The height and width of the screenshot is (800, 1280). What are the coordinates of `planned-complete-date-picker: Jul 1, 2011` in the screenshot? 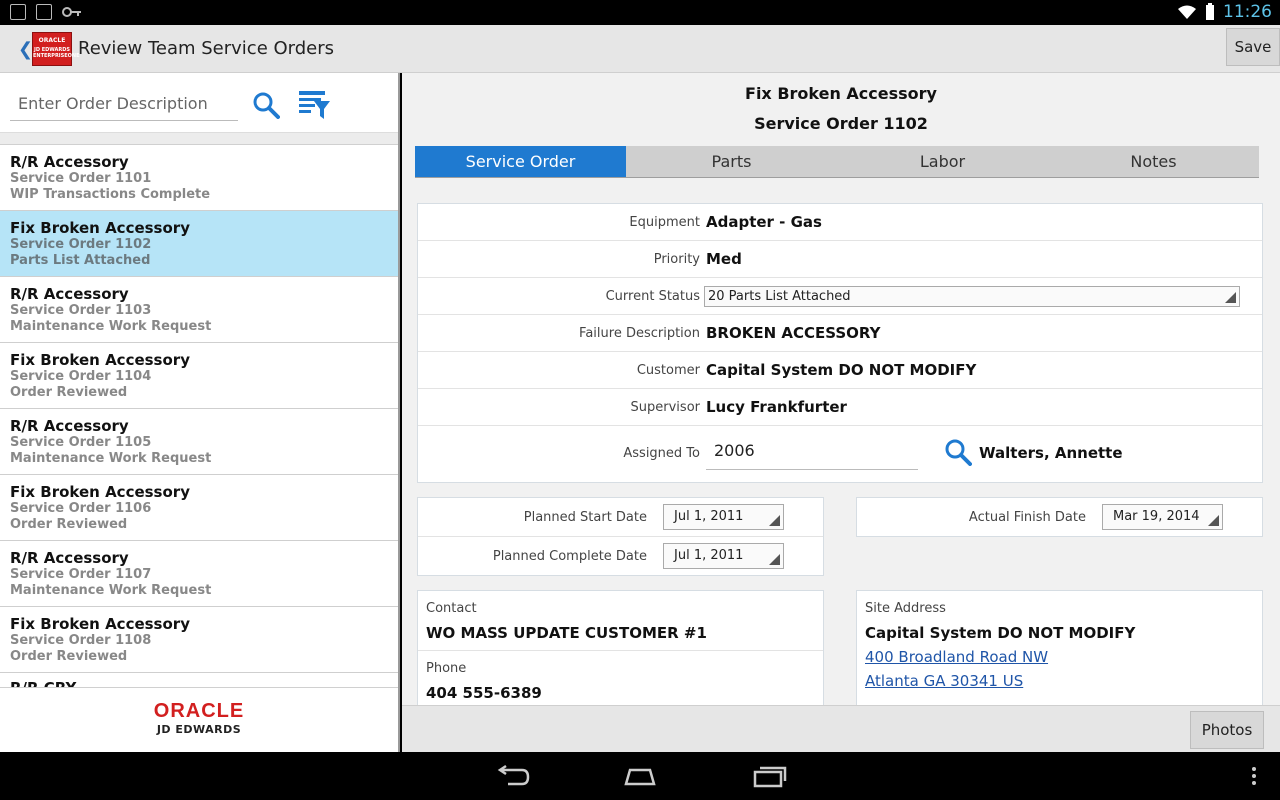 It's located at (723, 556).